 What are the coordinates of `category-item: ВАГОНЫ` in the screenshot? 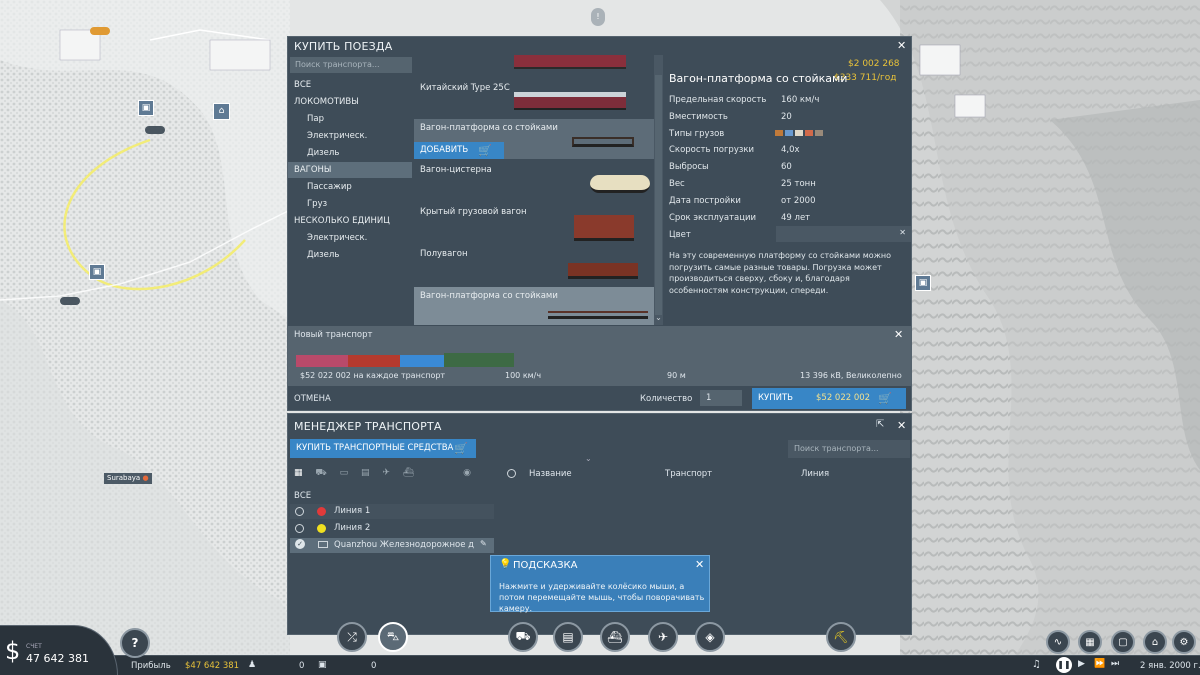 It's located at (350, 170).